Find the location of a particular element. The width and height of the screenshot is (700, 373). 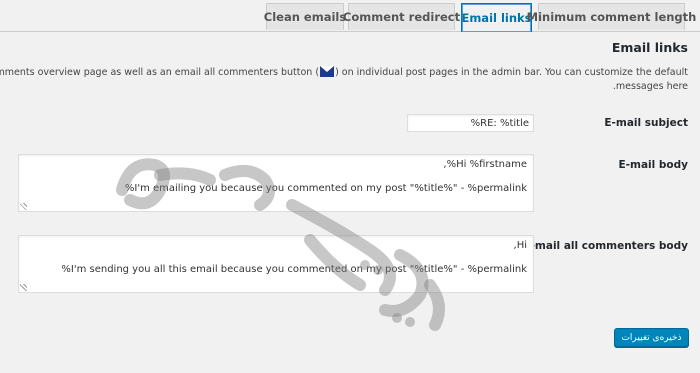

tab-comment-redirect: Comment redirect is located at coordinates (401, 16).